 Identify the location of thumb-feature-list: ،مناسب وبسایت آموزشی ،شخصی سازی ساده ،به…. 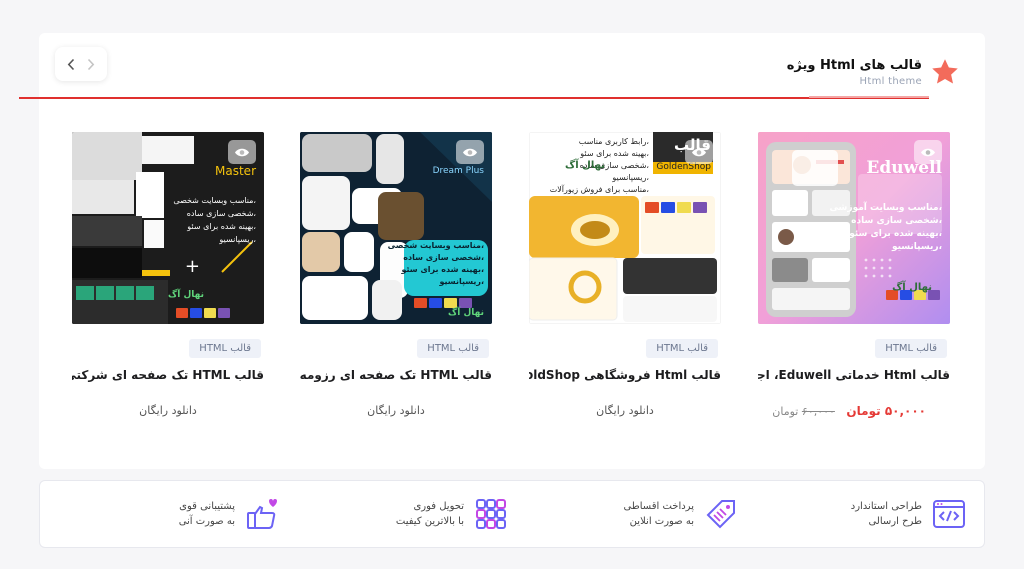
(885, 228).